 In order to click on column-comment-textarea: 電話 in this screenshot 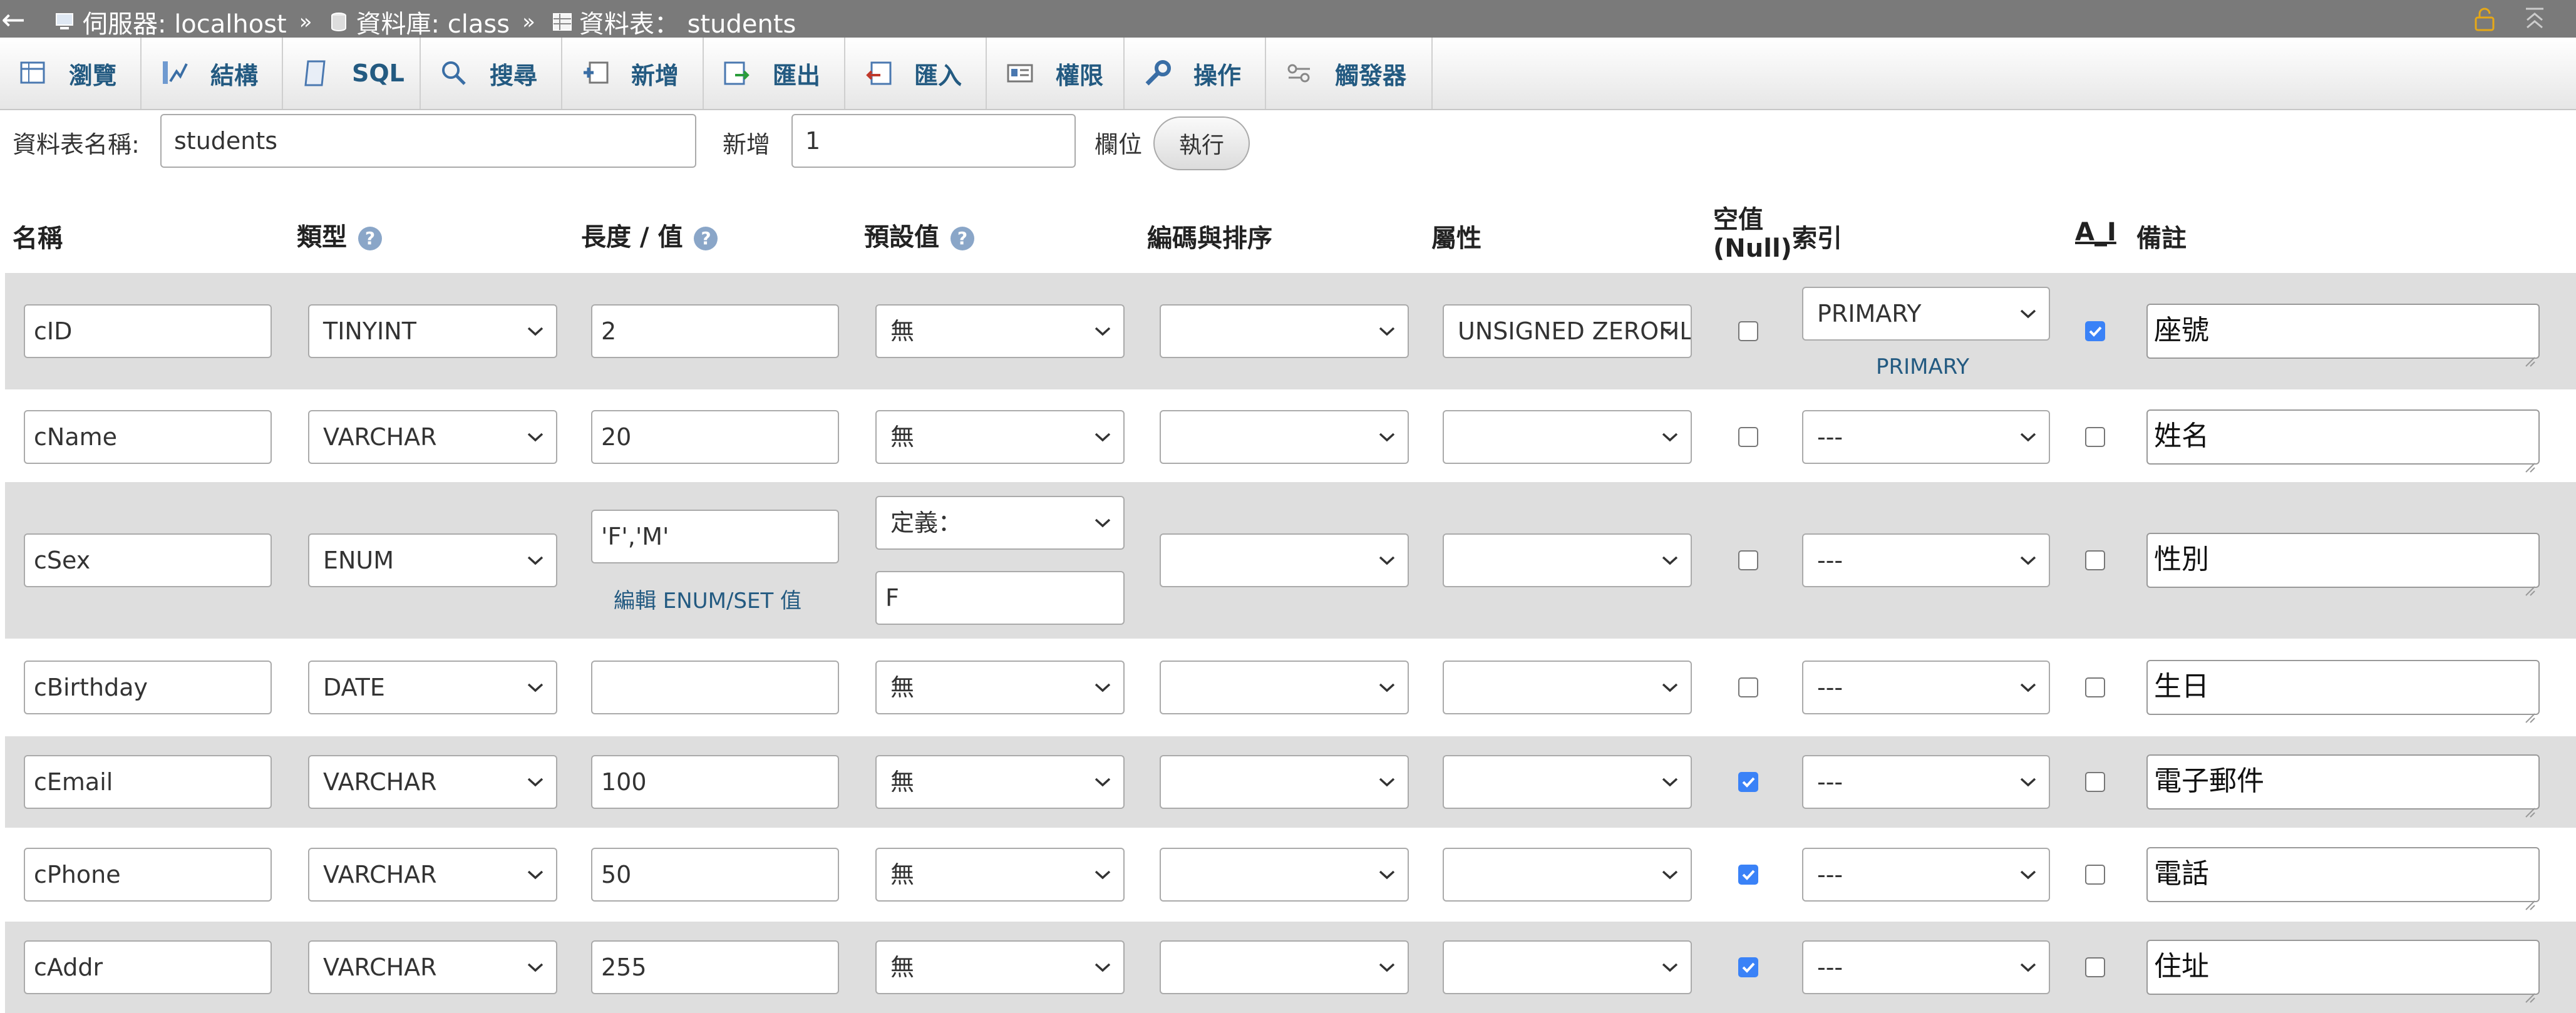, I will do `click(2343, 879)`.